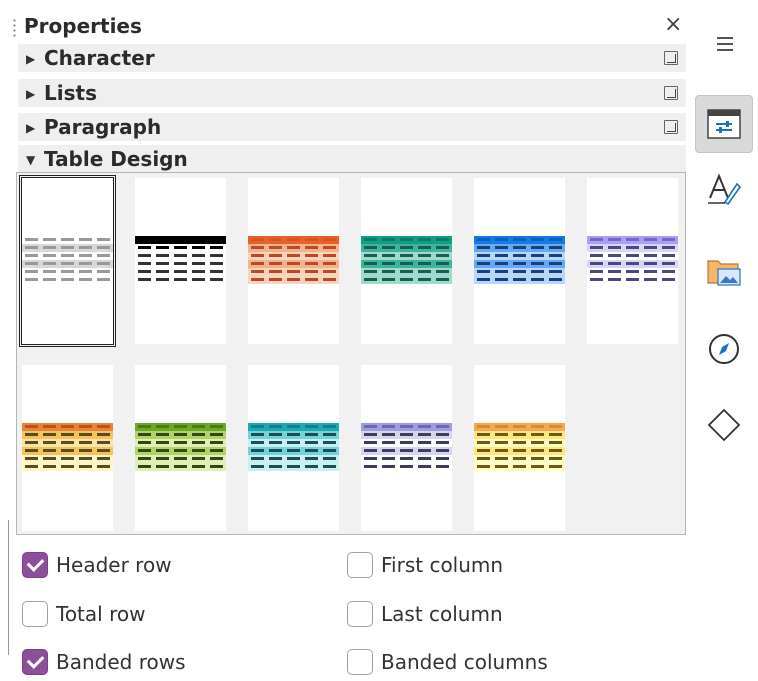  I want to click on total-row-checkbox: Total row, so click(83, 614).